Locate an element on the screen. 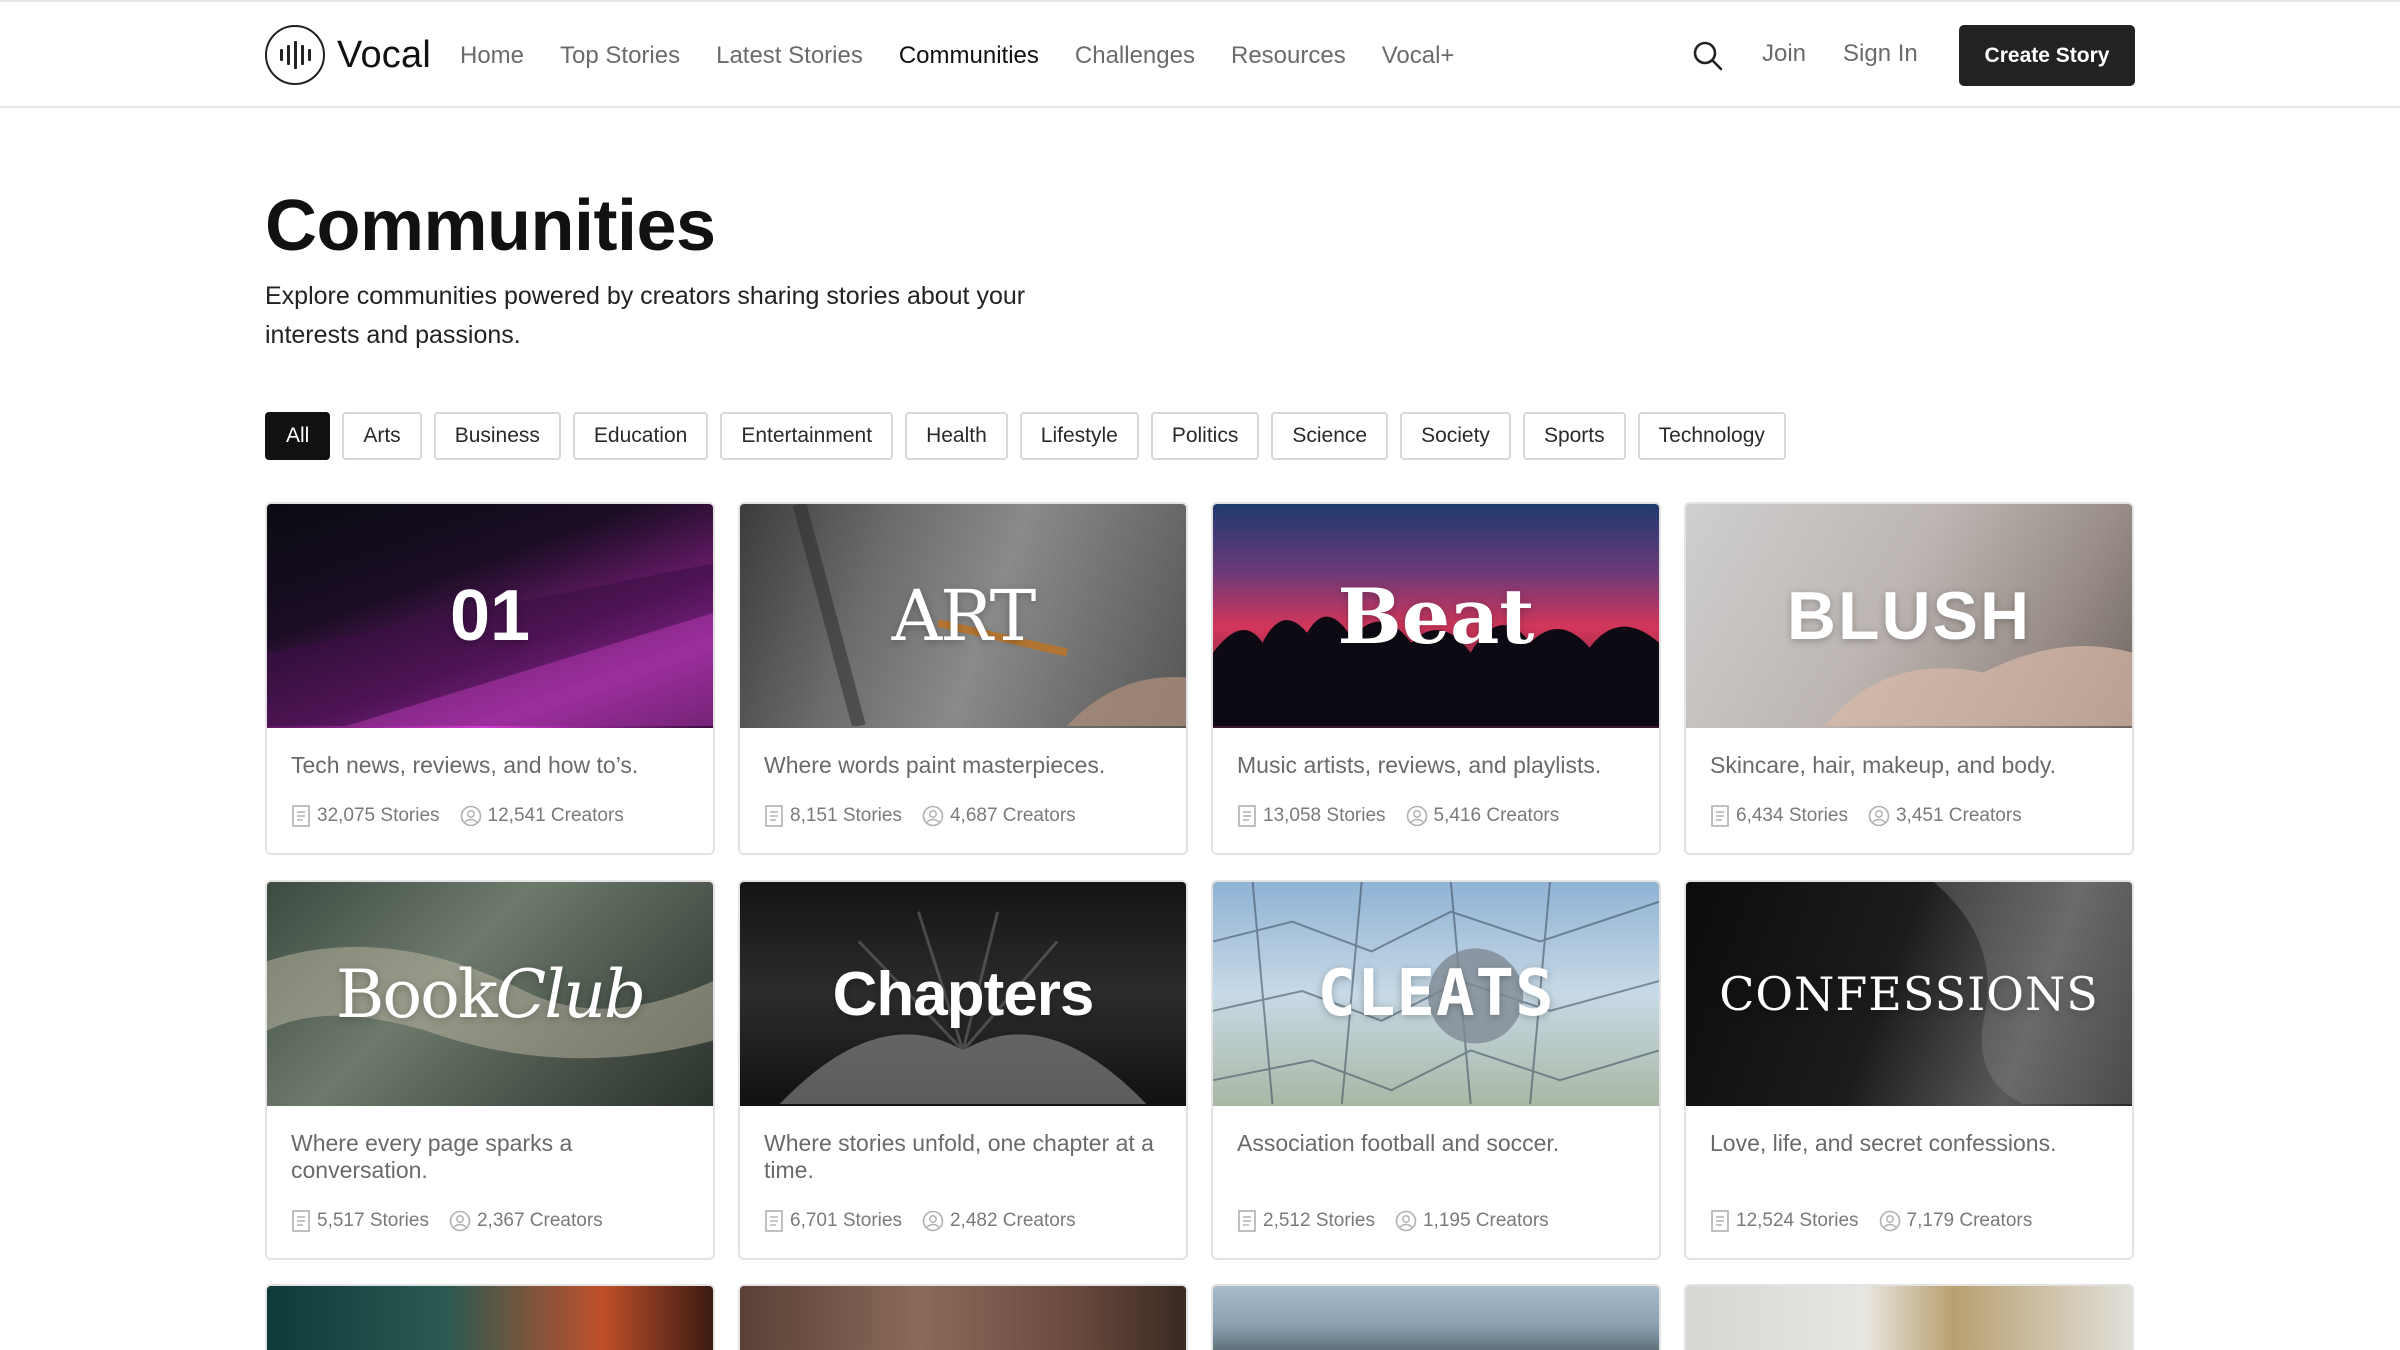 This screenshot has width=2400, height=1350. creators-count: 2,367 Creators is located at coordinates (539, 1220).